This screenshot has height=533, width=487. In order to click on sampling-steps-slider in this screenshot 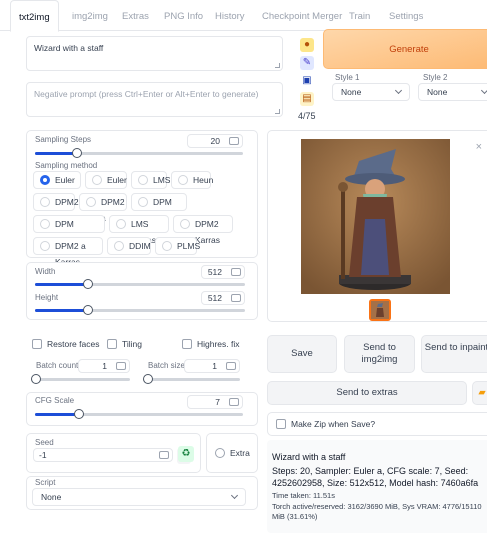, I will do `click(139, 153)`.